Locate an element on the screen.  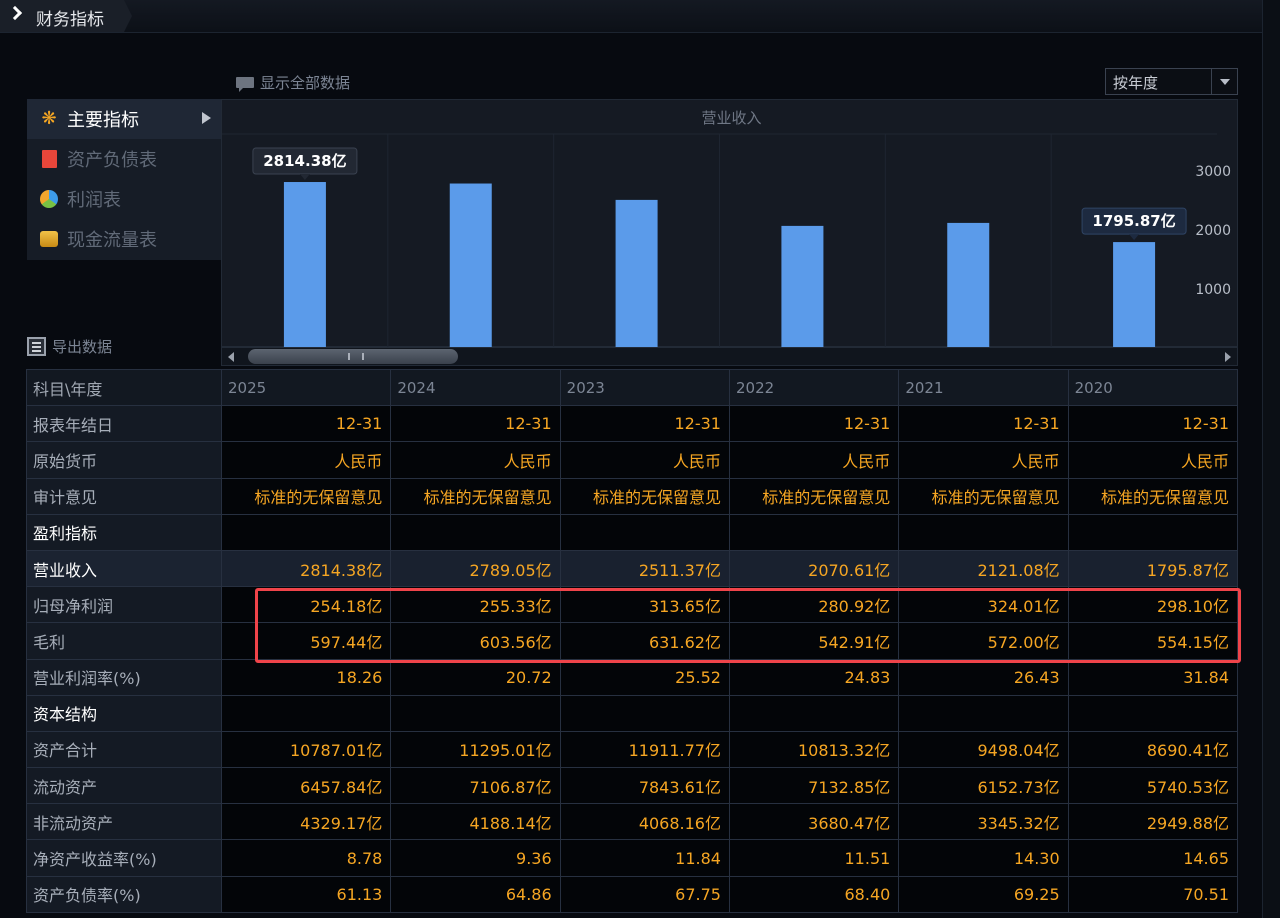
table-cell: 597.44亿 is located at coordinates (306, 641).